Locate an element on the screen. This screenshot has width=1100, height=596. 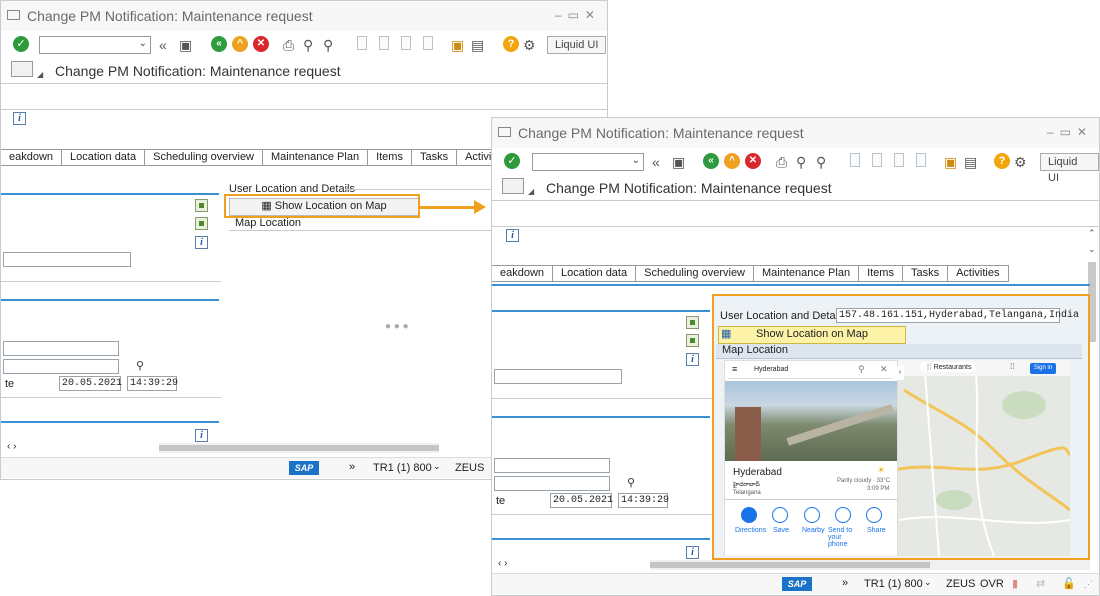
resize-grip-icon: ⋰ is located at coordinates (1088, 584).